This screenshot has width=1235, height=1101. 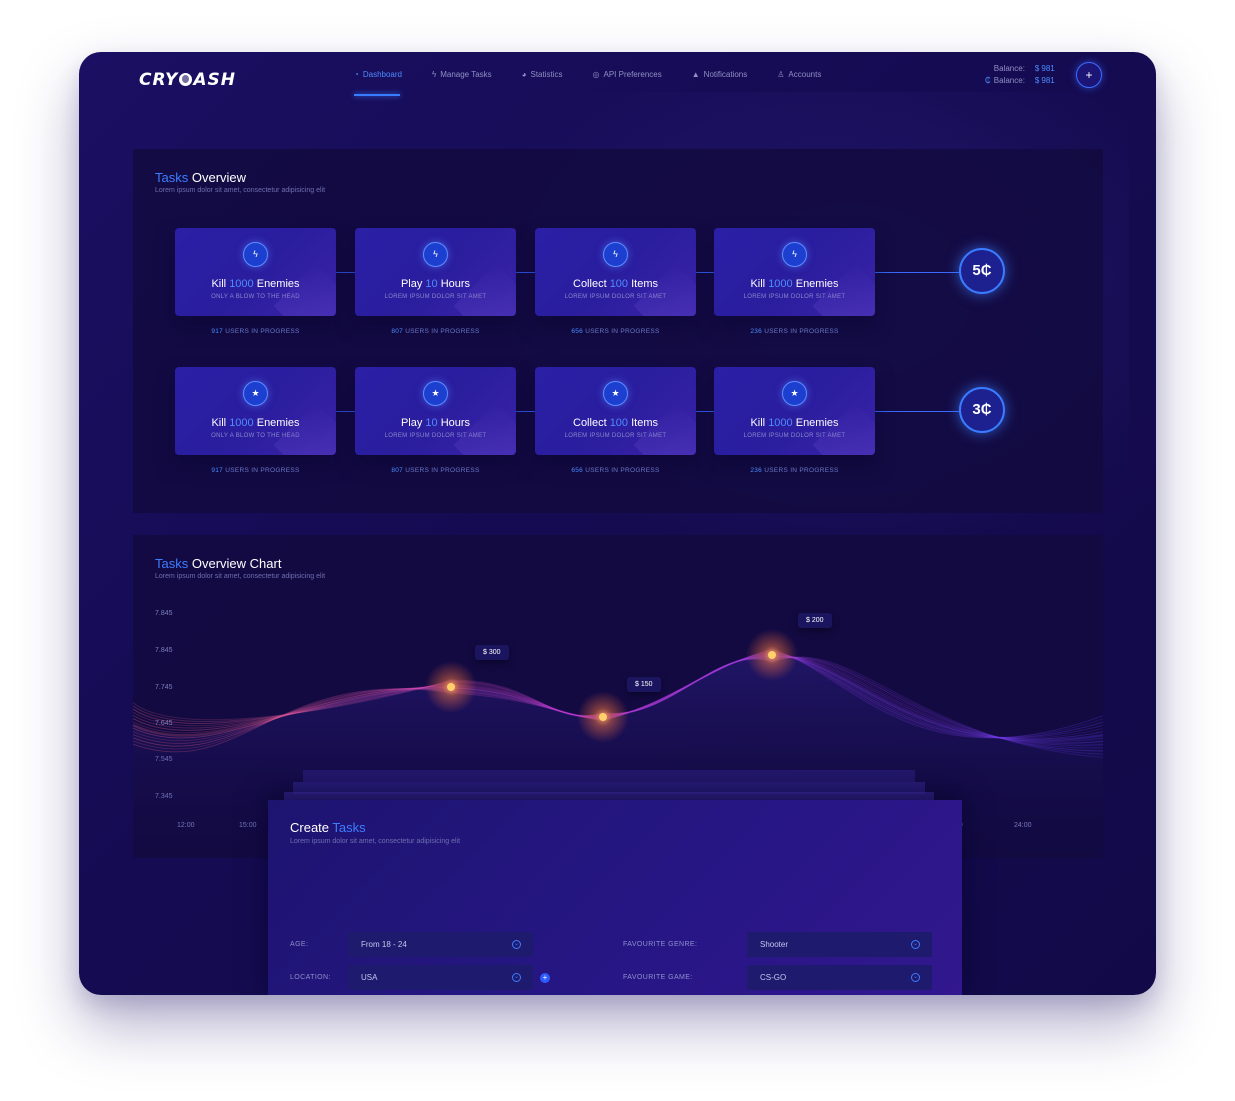 What do you see at coordinates (200, 177) in the screenshot?
I see `panel-title: Tasks Overview` at bounding box center [200, 177].